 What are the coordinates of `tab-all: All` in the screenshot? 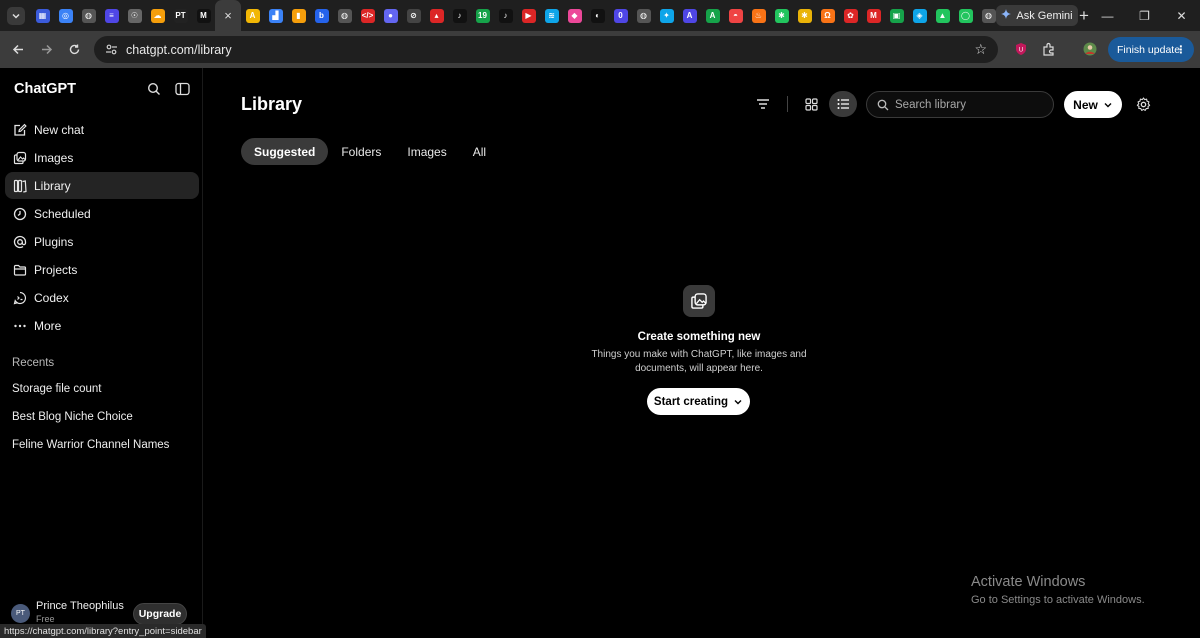 It's located at (479, 151).